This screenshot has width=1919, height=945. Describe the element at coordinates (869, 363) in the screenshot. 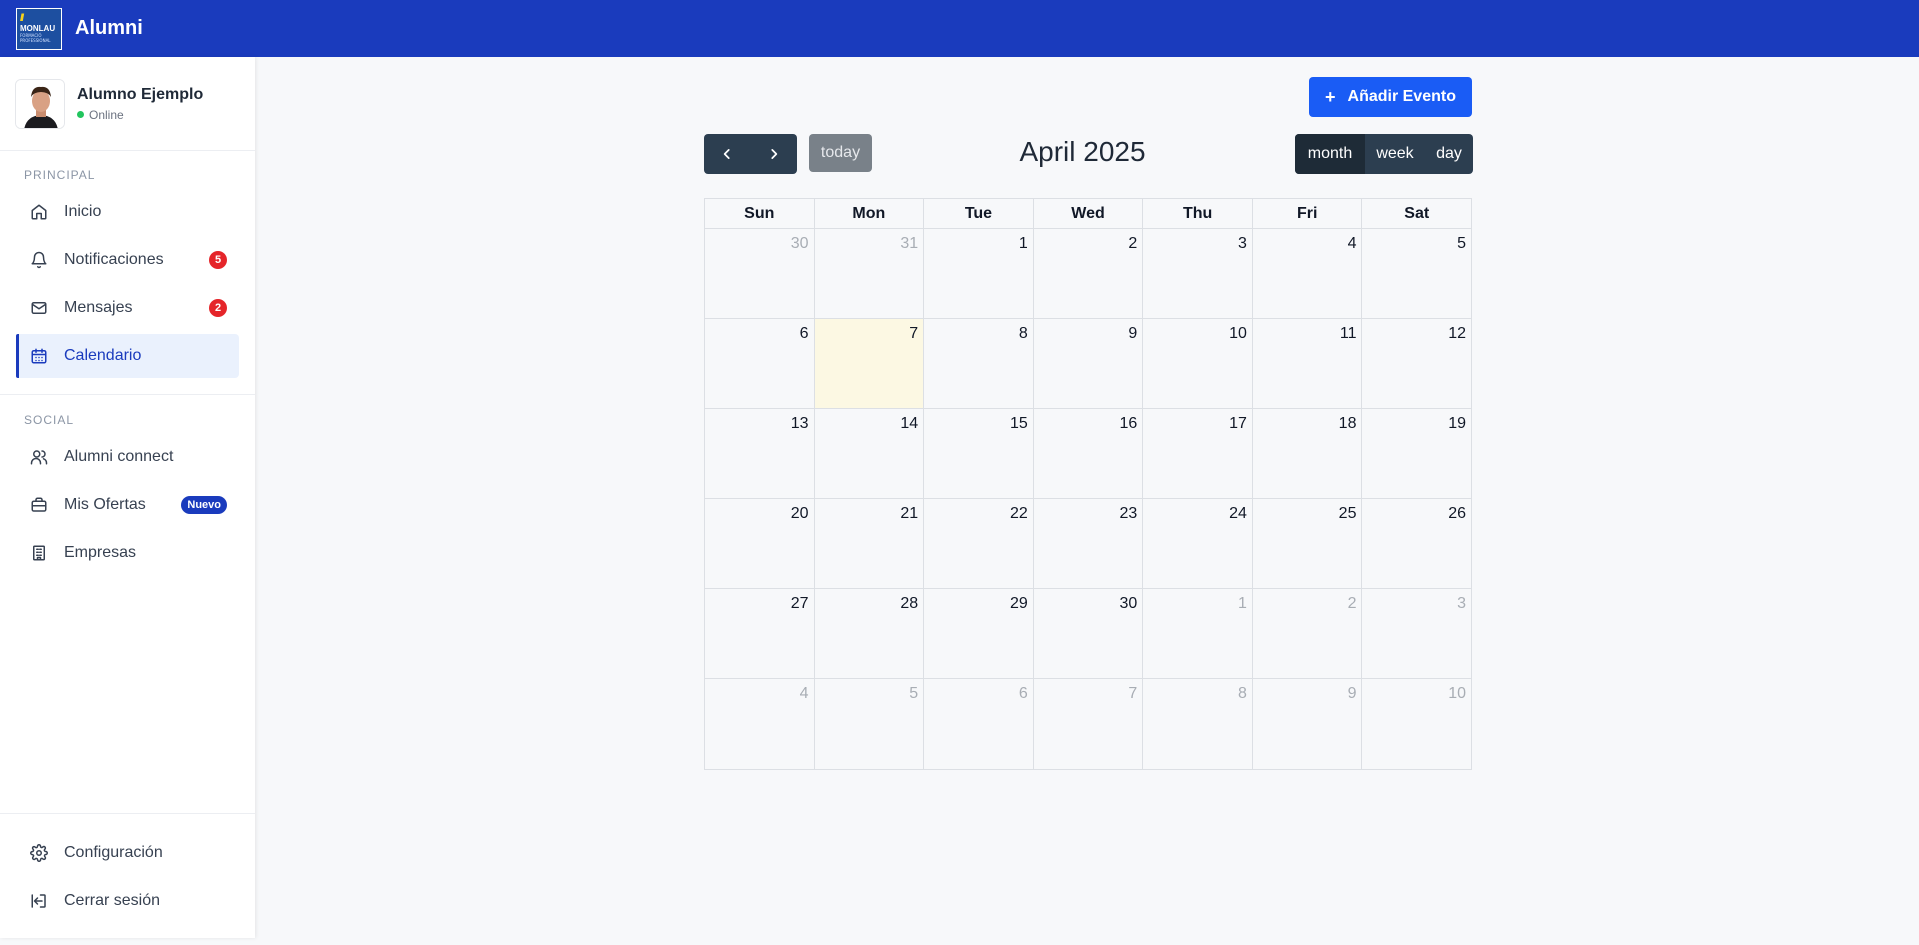

I see `day-cell-today: 7` at that location.